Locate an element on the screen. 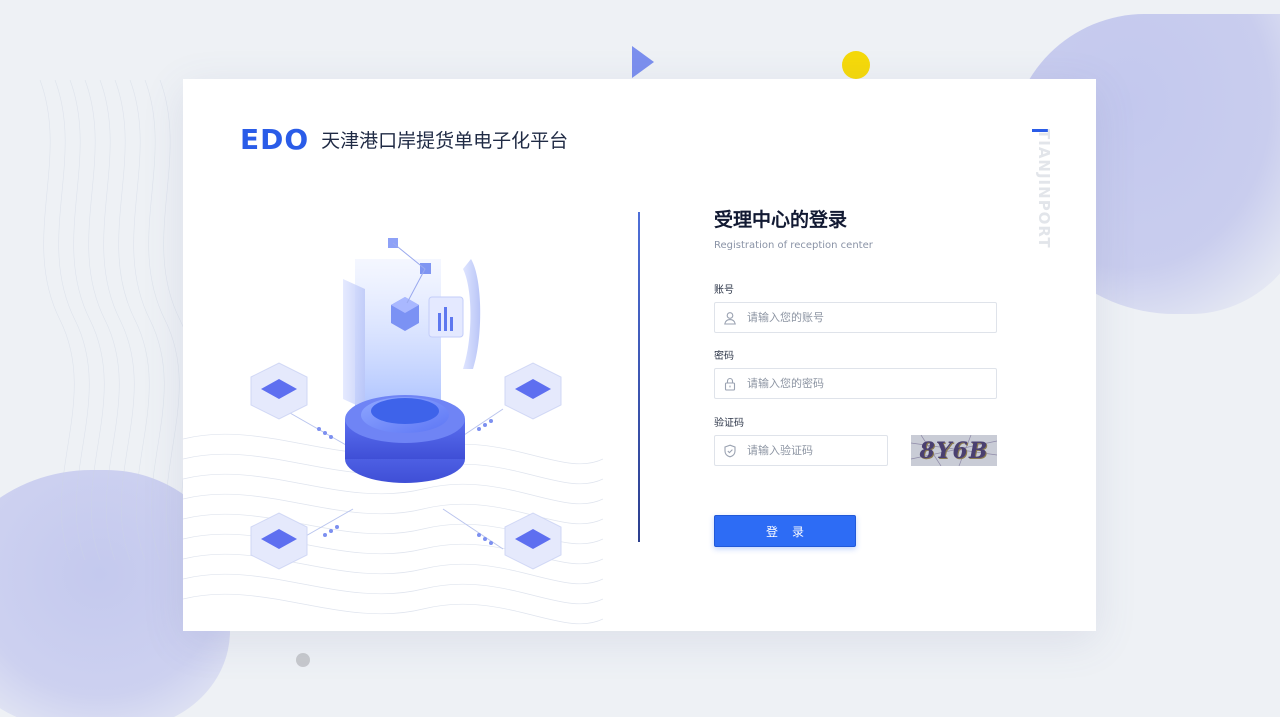  brand-title: 天津港口岸提货单电子化平台 is located at coordinates (445, 141).